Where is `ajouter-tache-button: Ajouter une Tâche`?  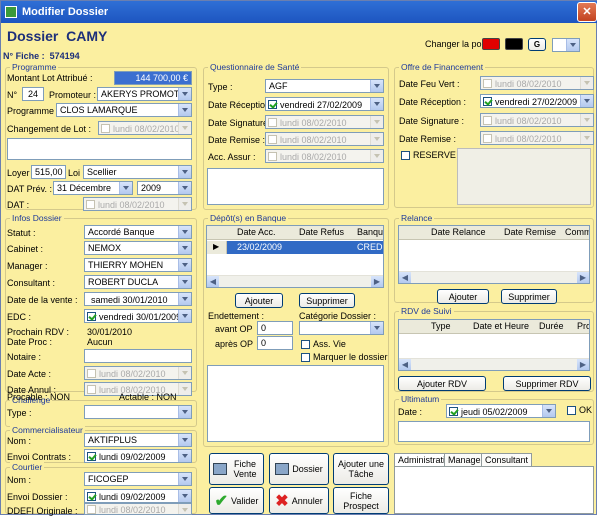 ajouter-tache-button: Ajouter une Tâche is located at coordinates (361, 469).